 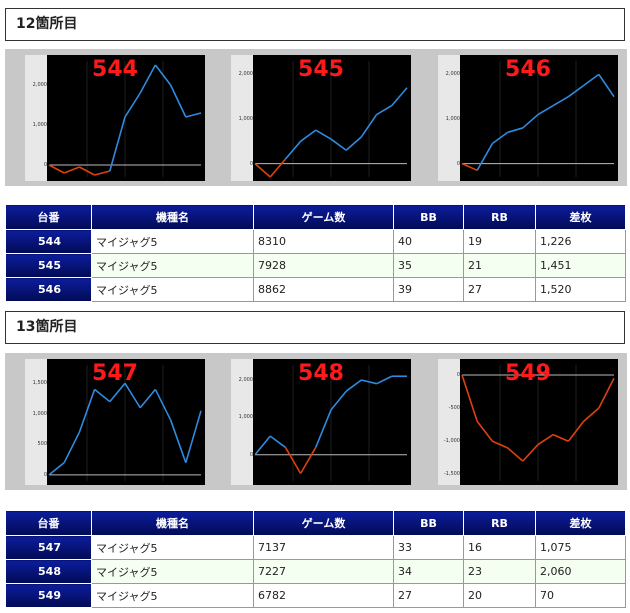 What do you see at coordinates (323, 547) in the screenshot?
I see `game-count: 7137` at bounding box center [323, 547].